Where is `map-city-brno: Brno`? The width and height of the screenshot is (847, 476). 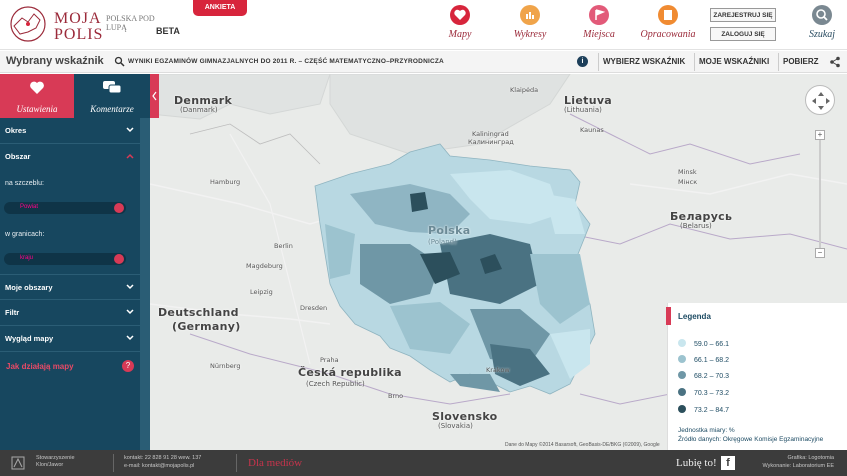 map-city-brno: Brno is located at coordinates (396, 396).